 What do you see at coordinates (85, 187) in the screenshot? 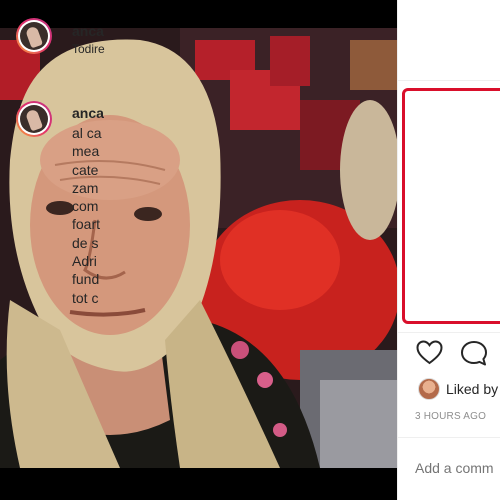
I see `caption-line: zam` at bounding box center [85, 187].